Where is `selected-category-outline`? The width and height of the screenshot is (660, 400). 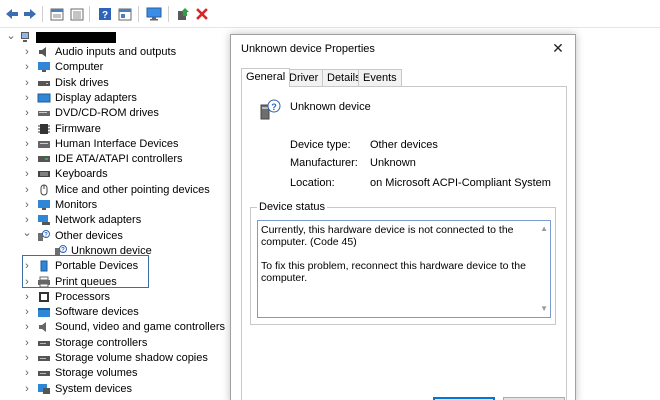
selected-category-outline is located at coordinates (85, 271).